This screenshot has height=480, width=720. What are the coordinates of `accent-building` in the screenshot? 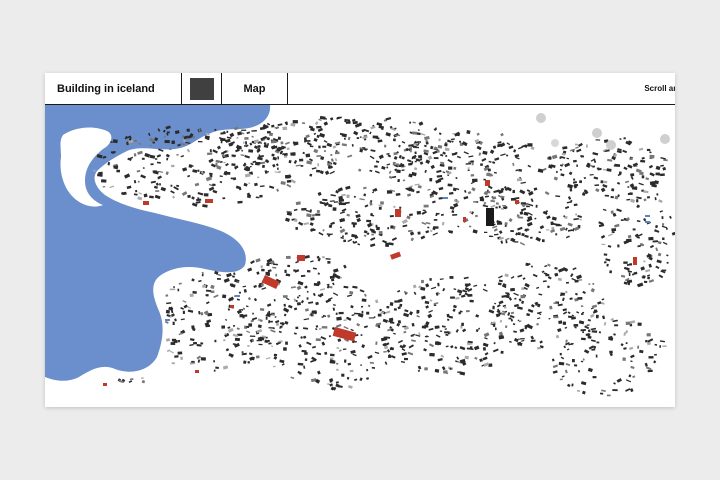 It's located at (647, 216).